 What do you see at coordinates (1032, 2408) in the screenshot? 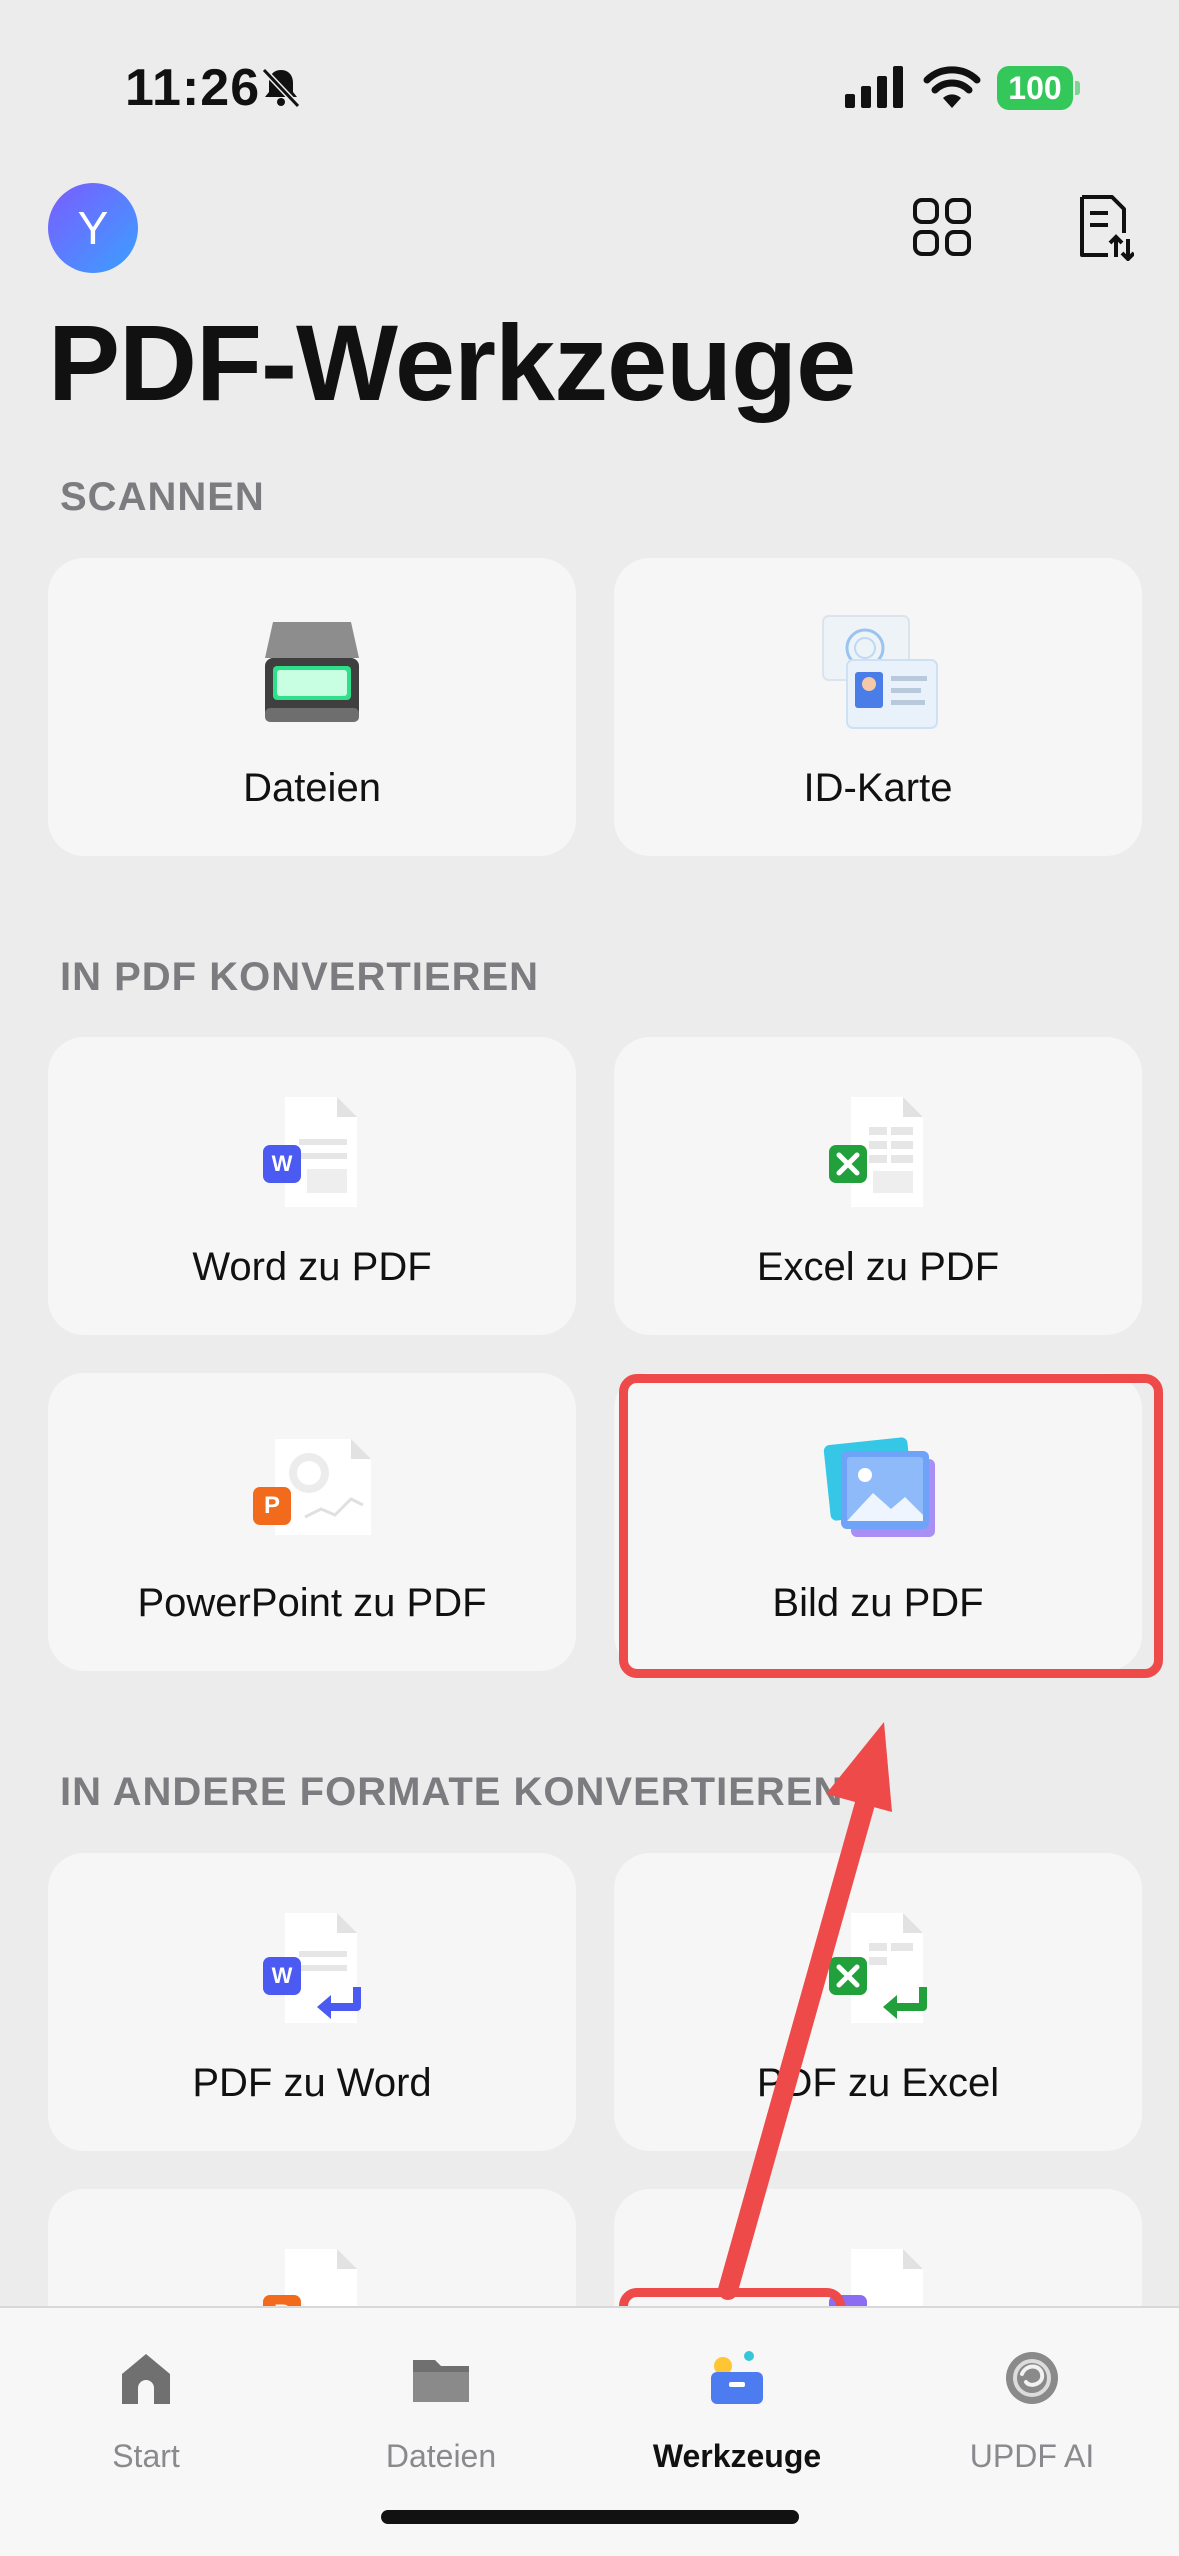
I see `tab-updf-ai: UPDF AI` at bounding box center [1032, 2408].